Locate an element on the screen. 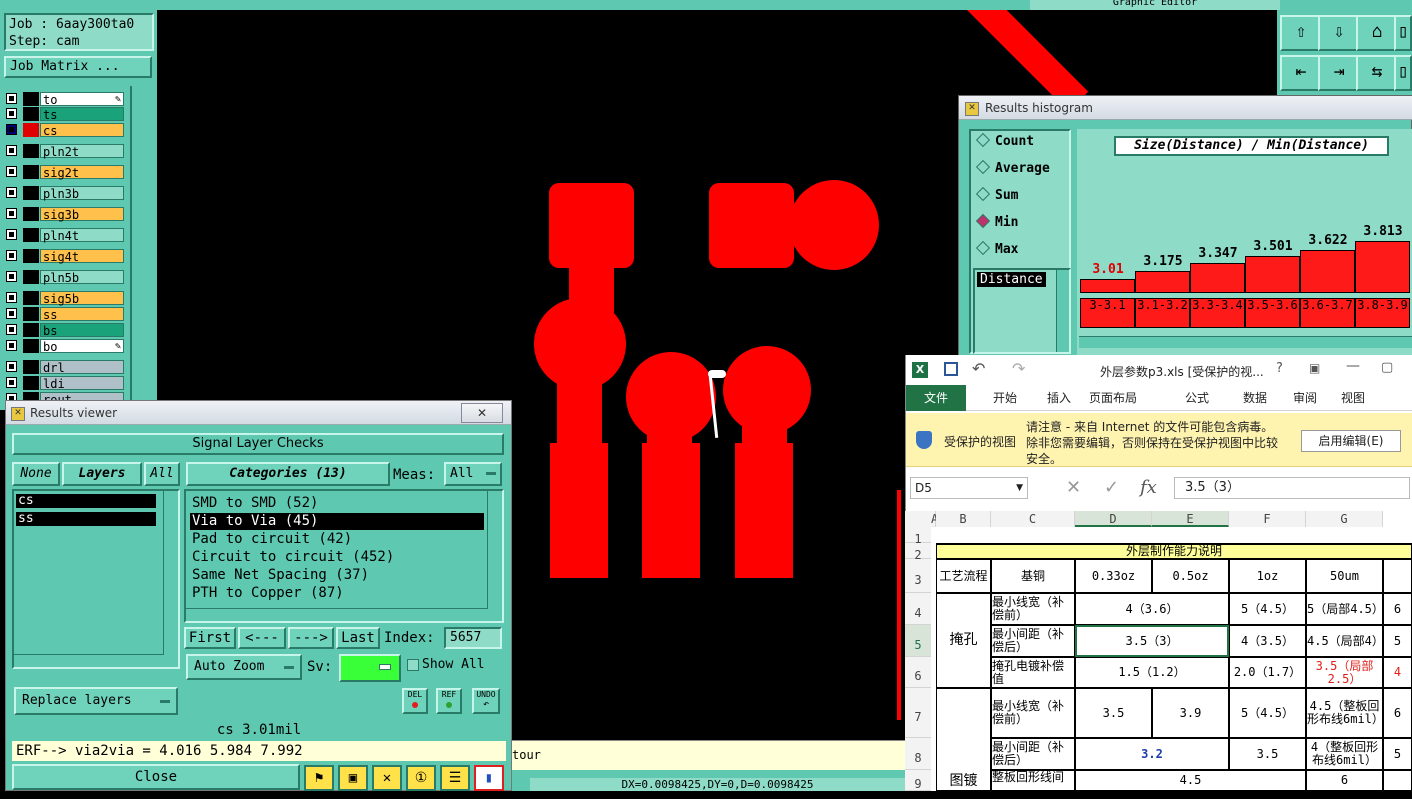  none-button: None is located at coordinates (36, 474).